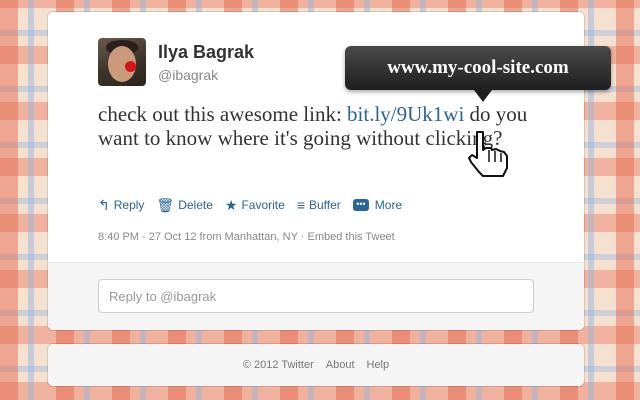  Describe the element at coordinates (478, 68) in the screenshot. I see `url-tooltip: www.my-cool-site.com` at that location.